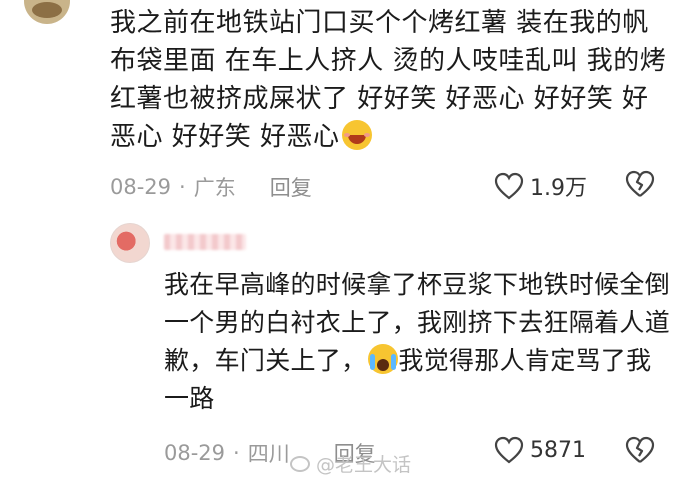 This screenshot has width=690, height=479. I want to click on smiling-face-icon, so click(356, 135).